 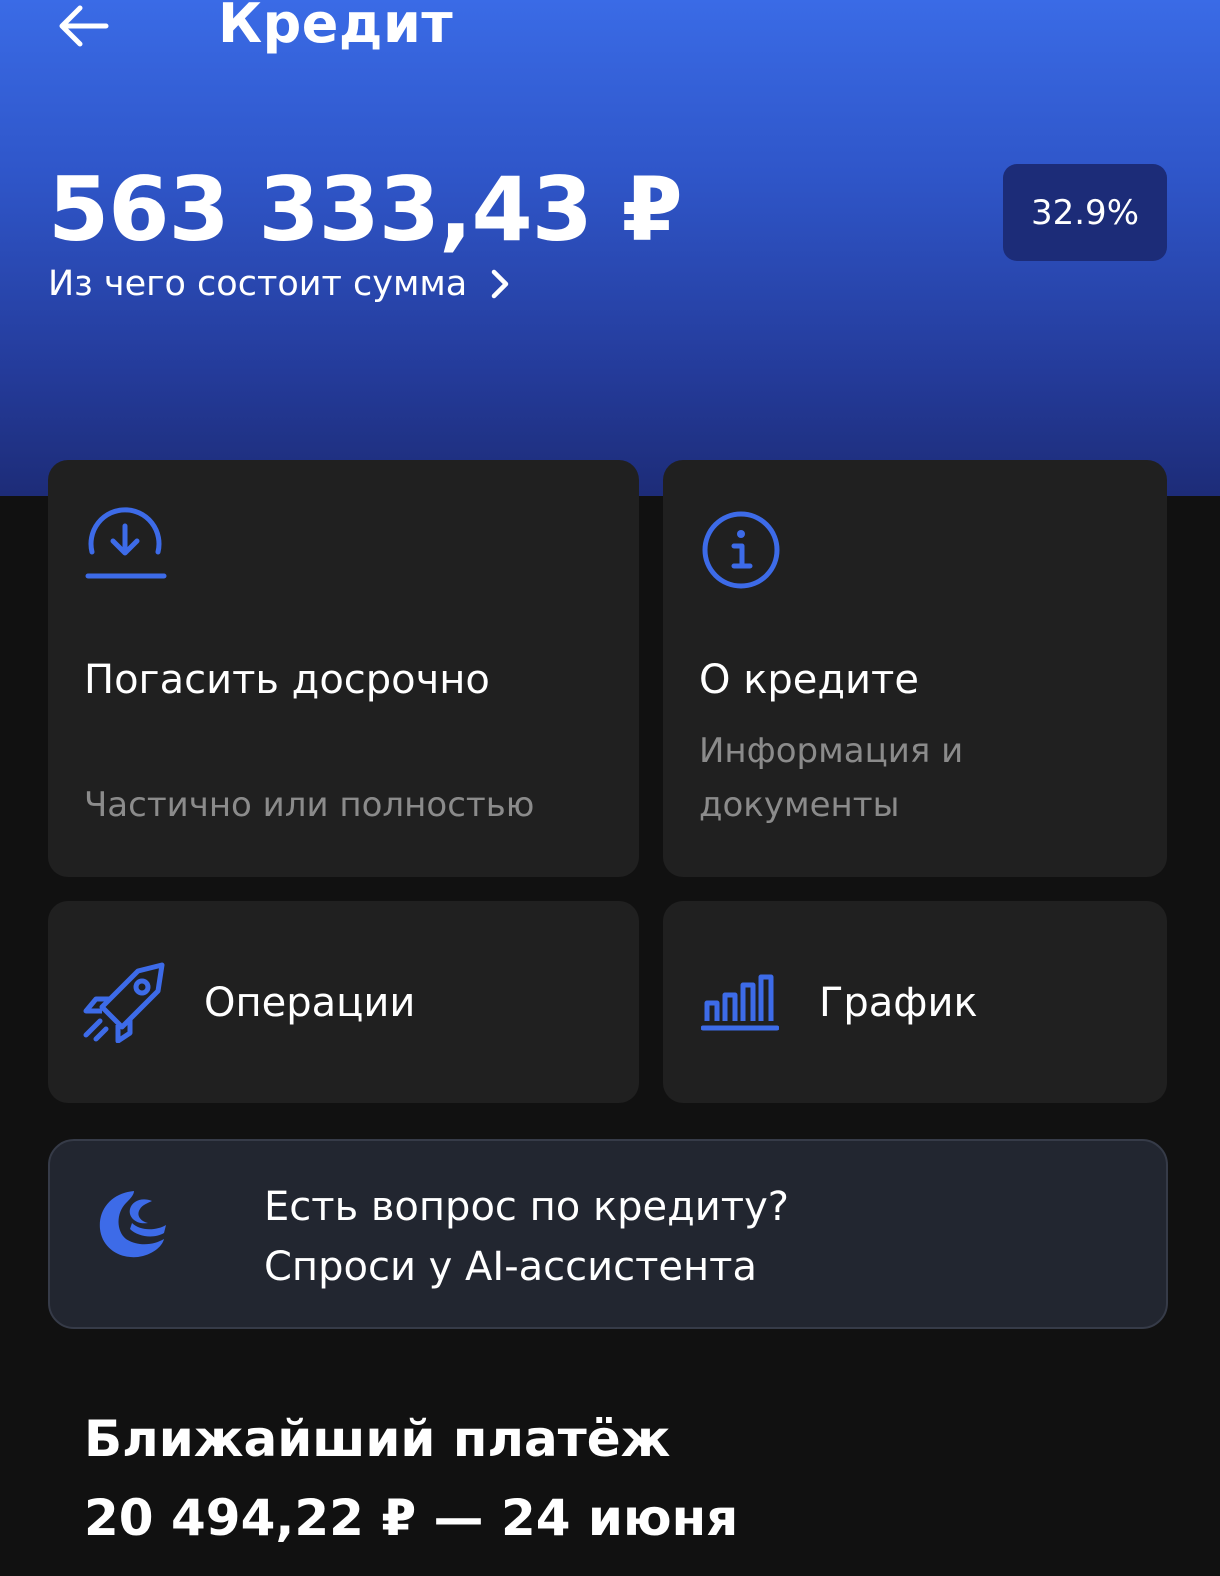 I want to click on back-button, so click(x=84, y=26).